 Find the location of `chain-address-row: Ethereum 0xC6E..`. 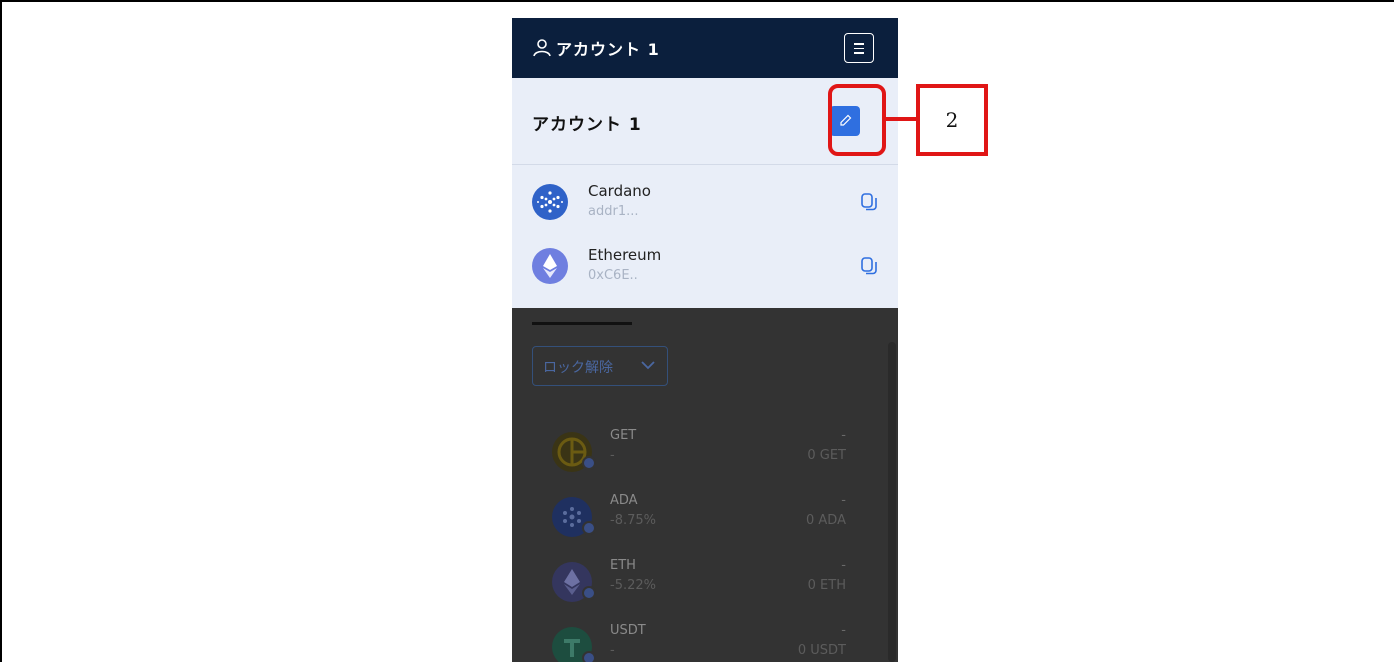

chain-address-row: Ethereum 0xC6E.. is located at coordinates (705, 267).